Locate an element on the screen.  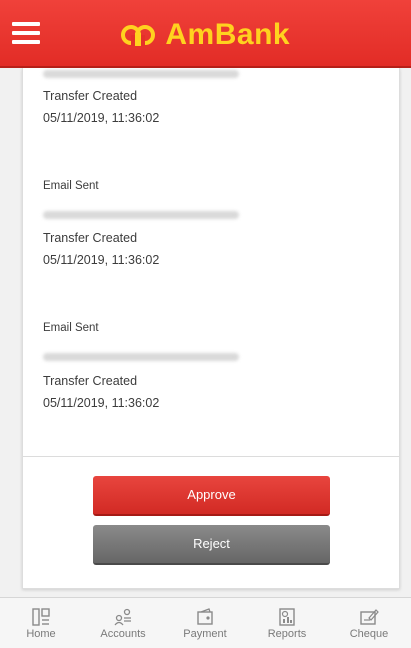
cheque-icon is located at coordinates (369, 617).